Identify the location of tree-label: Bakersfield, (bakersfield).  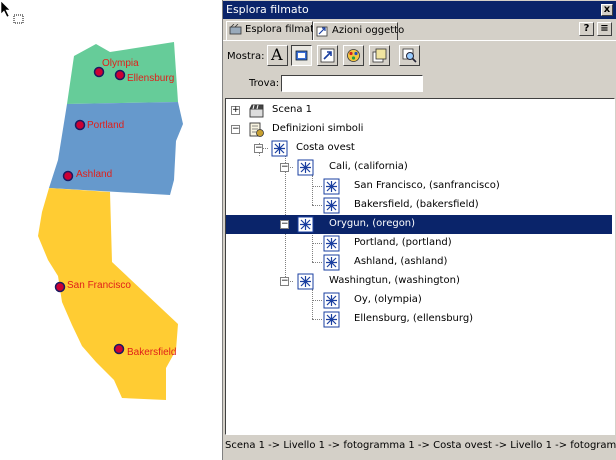
(416, 204).